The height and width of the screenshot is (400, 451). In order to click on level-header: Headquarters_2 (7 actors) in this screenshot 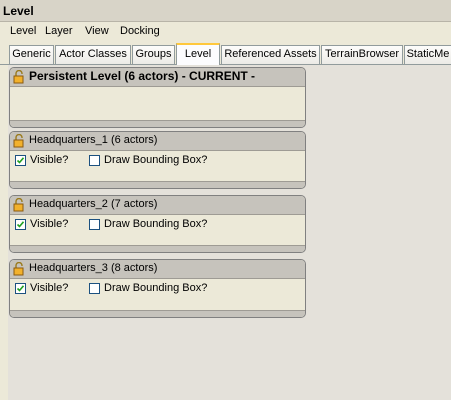, I will do `click(157, 205)`.